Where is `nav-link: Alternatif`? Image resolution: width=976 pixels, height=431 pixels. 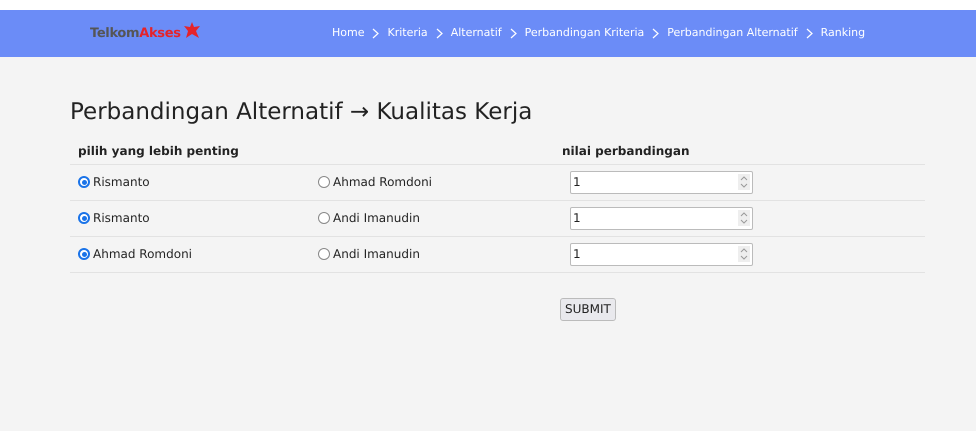 nav-link: Alternatif is located at coordinates (476, 33).